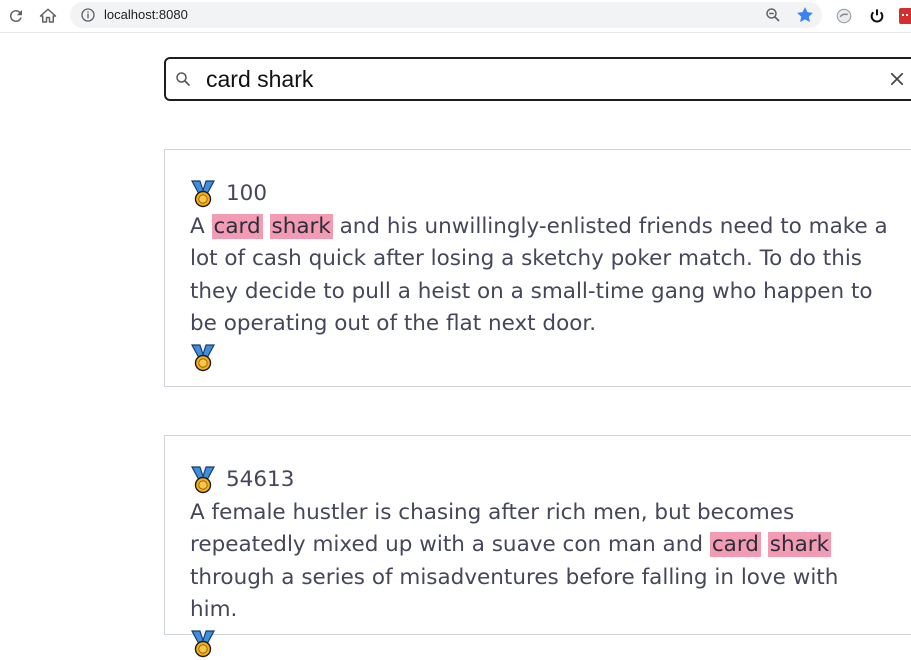  Describe the element at coordinates (260, 479) in the screenshot. I see `score-value: 54613` at that location.